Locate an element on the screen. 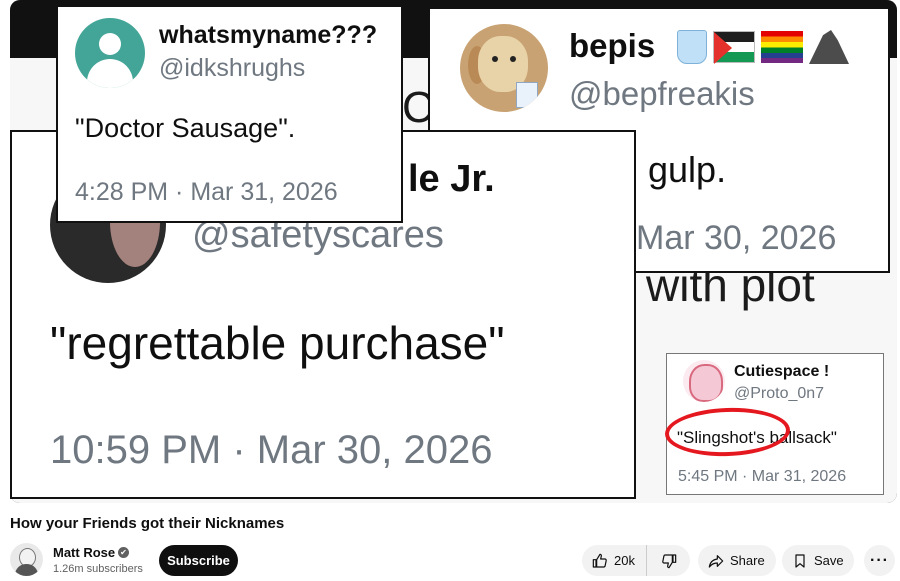 The width and height of the screenshot is (900, 581). rainbow-flag-icon is located at coordinates (782, 47).